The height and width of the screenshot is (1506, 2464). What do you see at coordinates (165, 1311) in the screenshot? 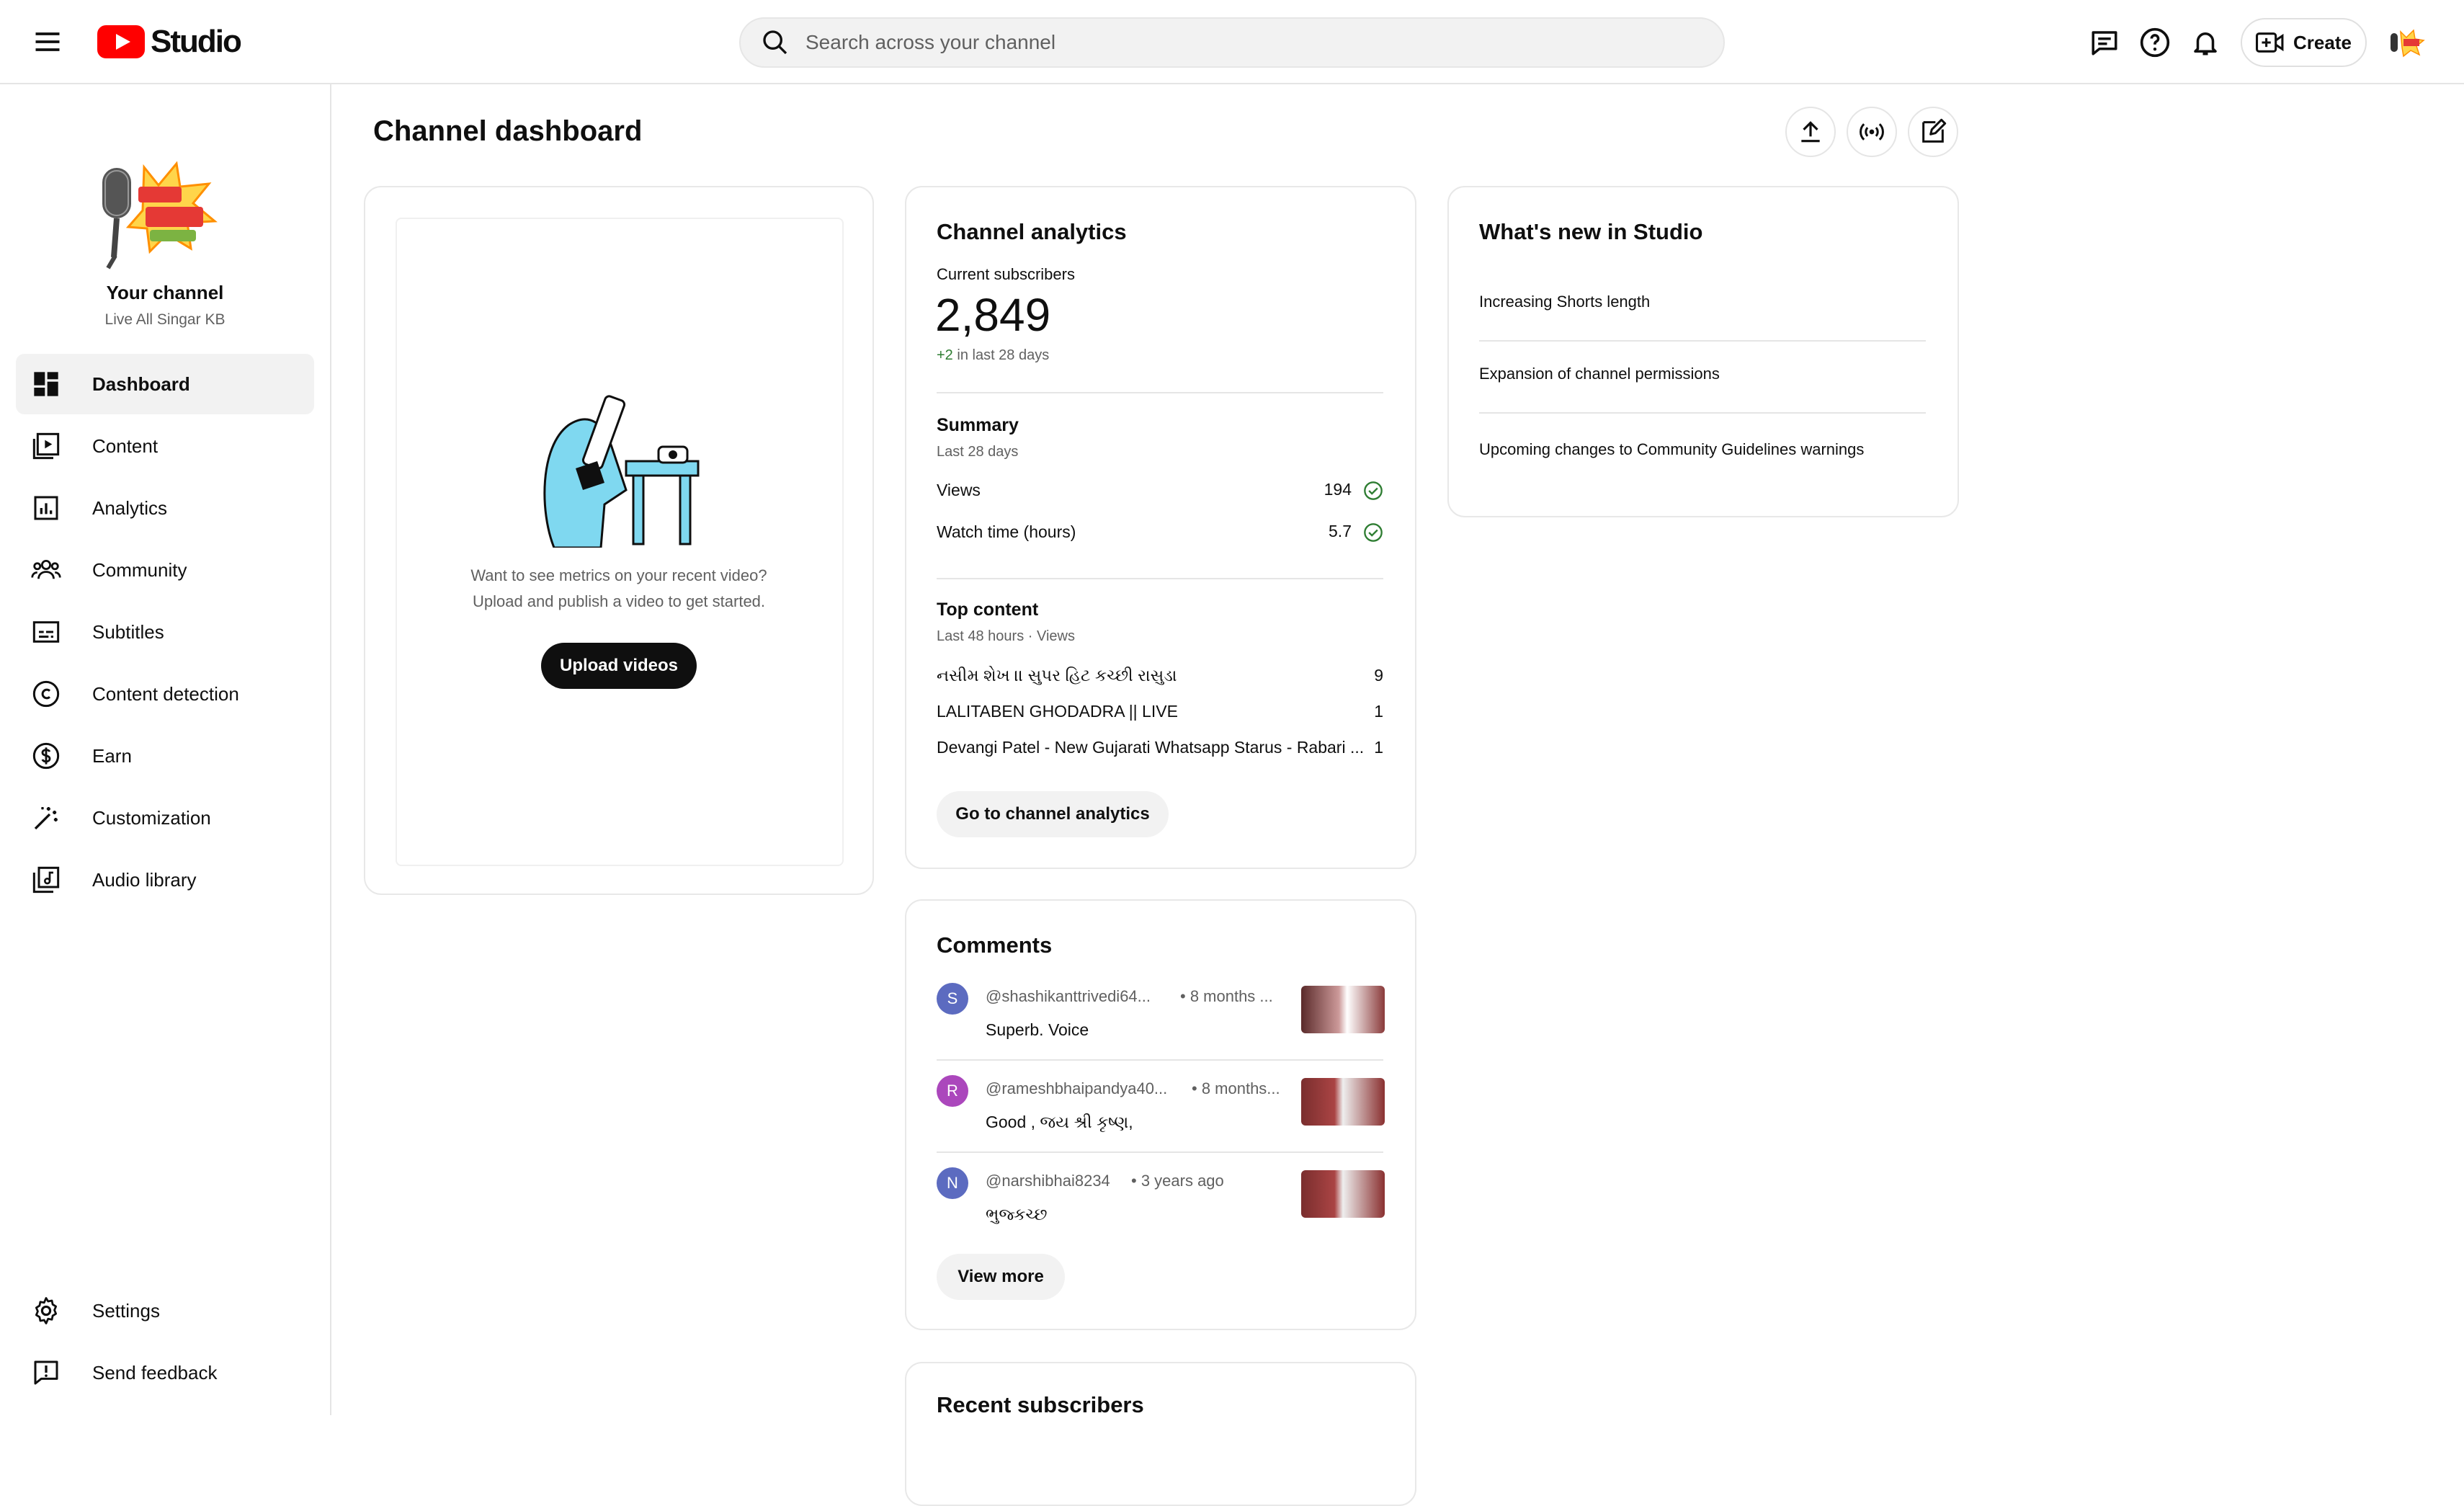
I see `sidebar-item-settings: Settings` at bounding box center [165, 1311].